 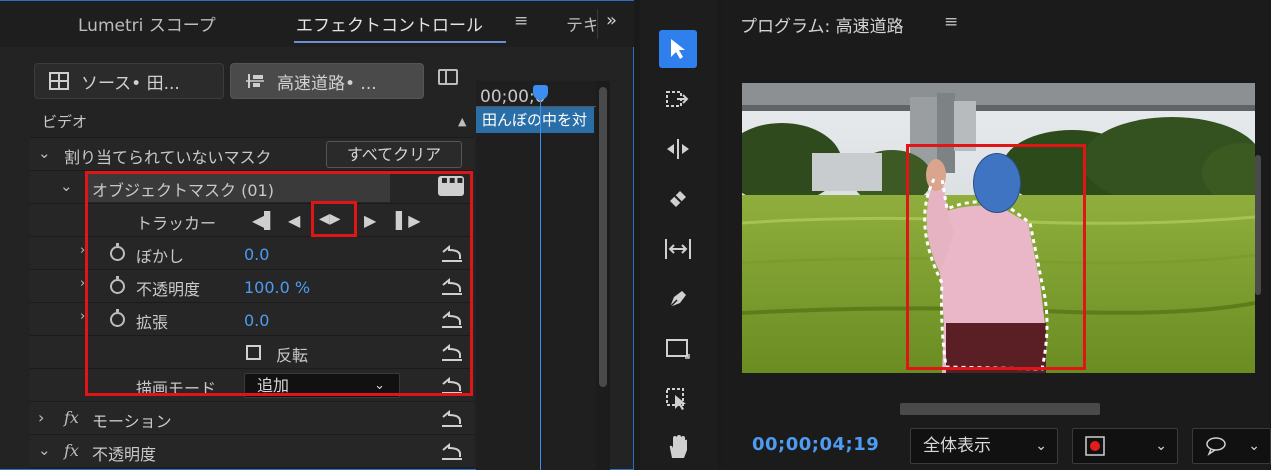 I want to click on opacity-effect-row: ⌄ fx 不透明度, so click(x=252, y=451).